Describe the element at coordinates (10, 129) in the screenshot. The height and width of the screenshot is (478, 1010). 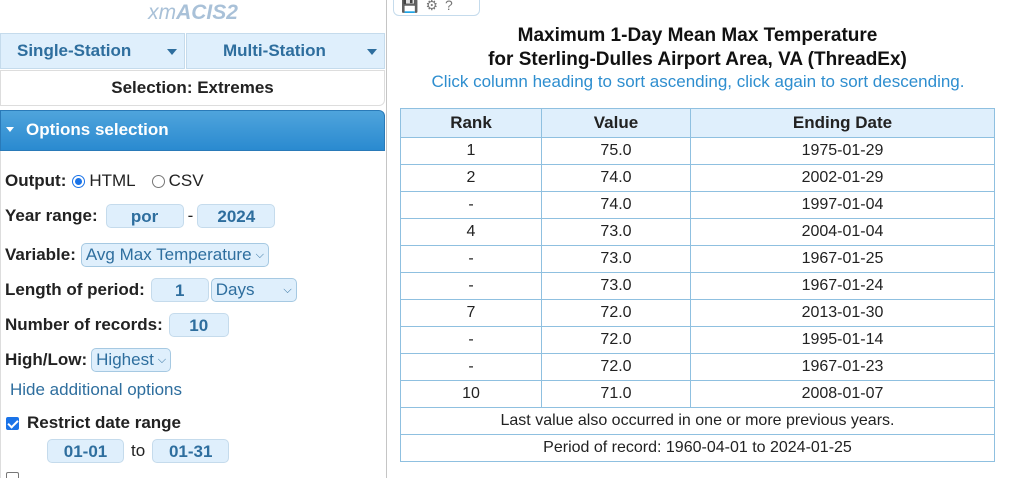
I see `collapse-triangle-icon` at that location.